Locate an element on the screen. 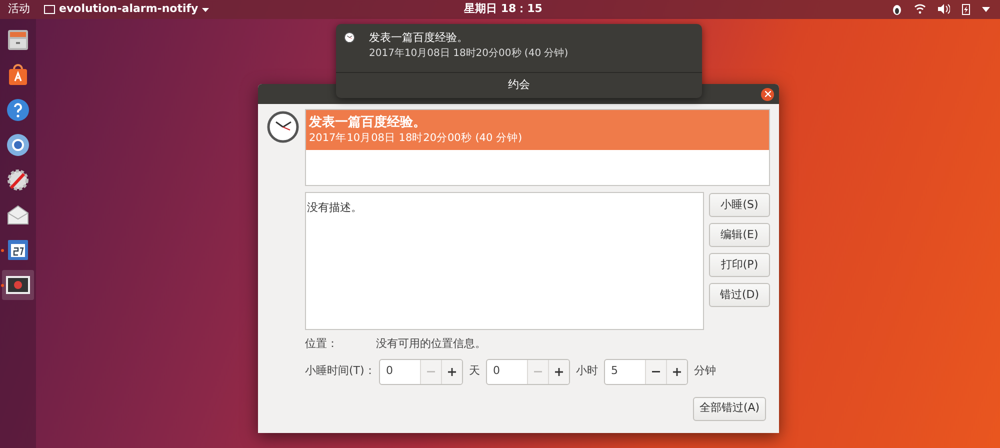 This screenshot has height=448, width=1000. clock: 星期日 18：15 is located at coordinates (503, 9).